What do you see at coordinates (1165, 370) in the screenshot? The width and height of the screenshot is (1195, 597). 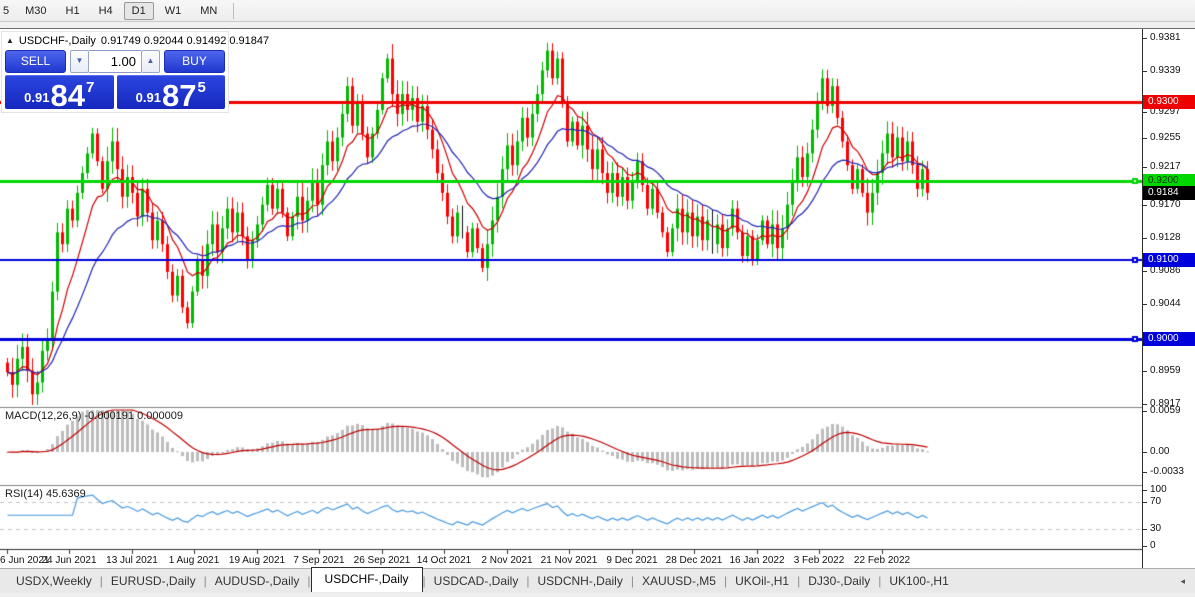 I see `price-axis-tick: 0.8959` at bounding box center [1165, 370].